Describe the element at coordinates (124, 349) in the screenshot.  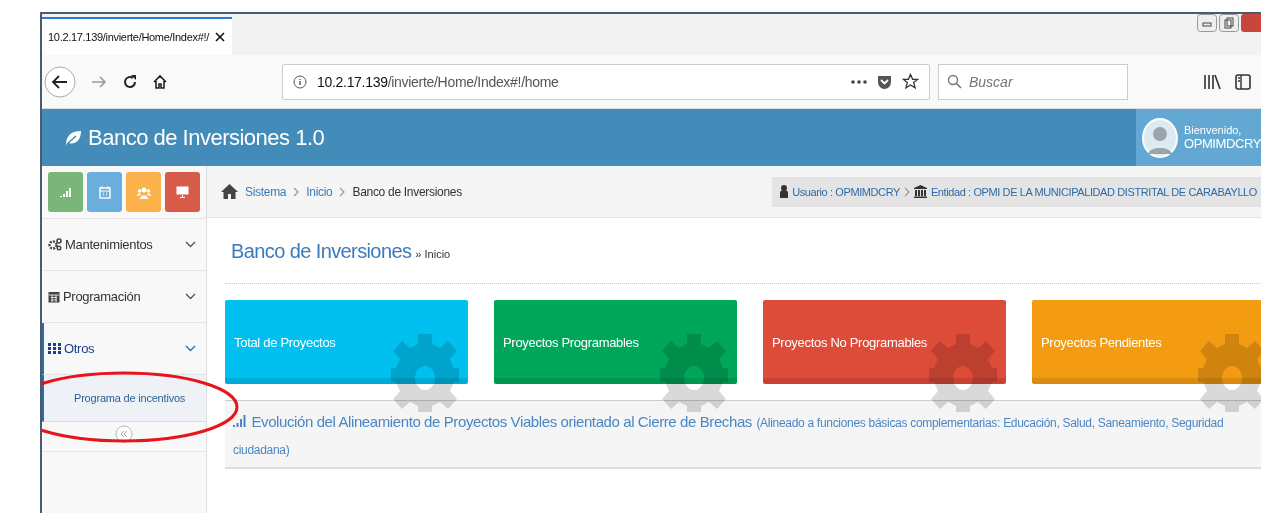
I see `menu-item: Otros` at that location.